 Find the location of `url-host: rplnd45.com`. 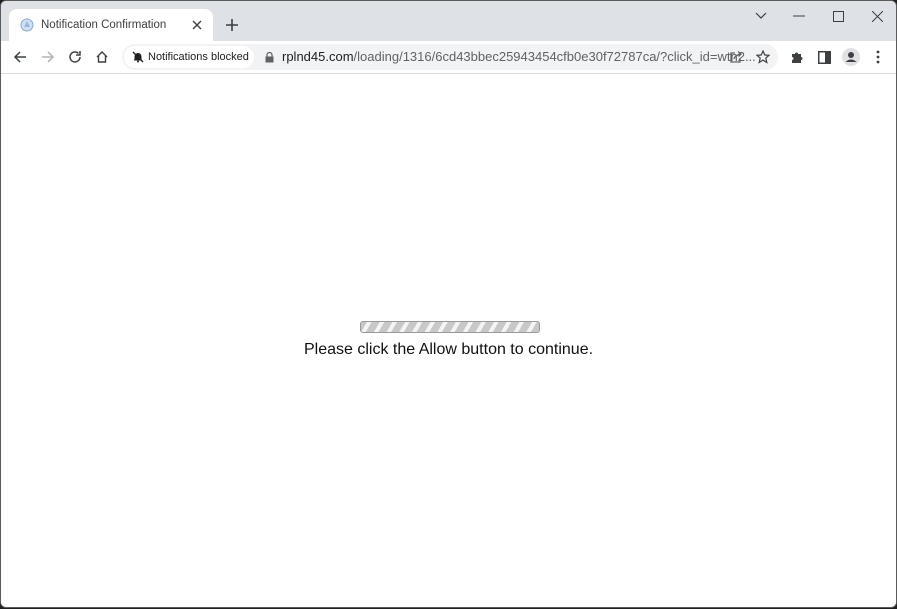

url-host: rplnd45.com is located at coordinates (318, 56).